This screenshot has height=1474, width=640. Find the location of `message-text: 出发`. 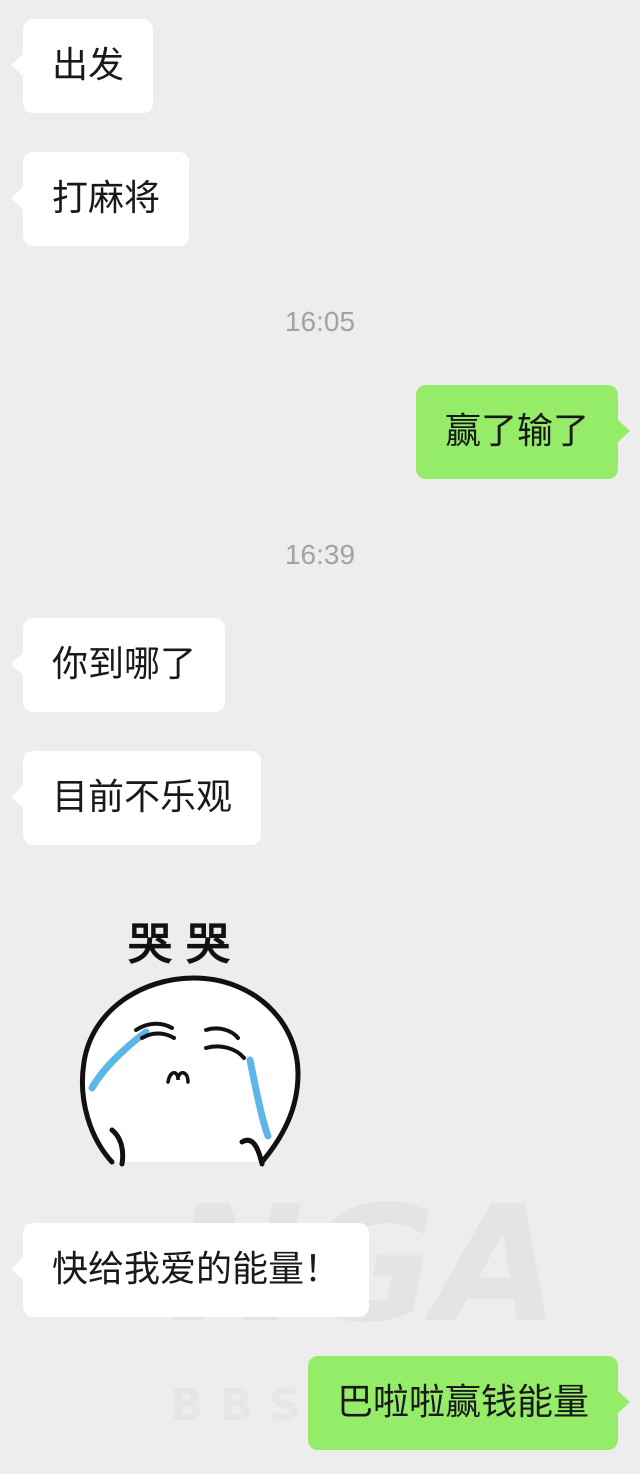

message-text: 出发 is located at coordinates (88, 65).